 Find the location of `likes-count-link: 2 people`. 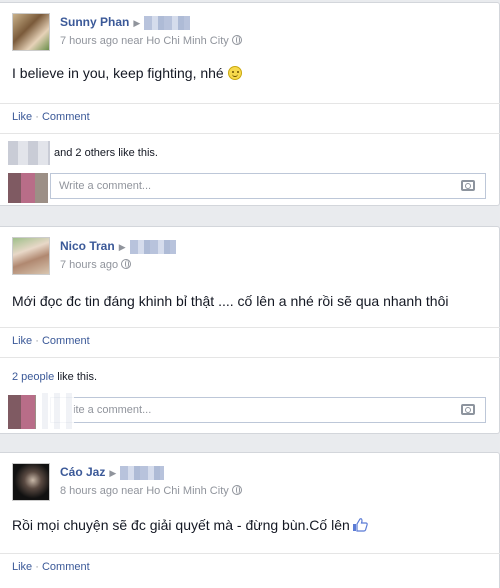

likes-count-link: 2 people is located at coordinates (33, 377).